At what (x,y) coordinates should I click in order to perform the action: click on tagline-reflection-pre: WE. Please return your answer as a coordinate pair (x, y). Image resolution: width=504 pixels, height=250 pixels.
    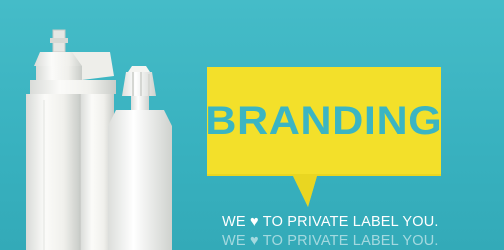
    Looking at the image, I should click on (234, 239).